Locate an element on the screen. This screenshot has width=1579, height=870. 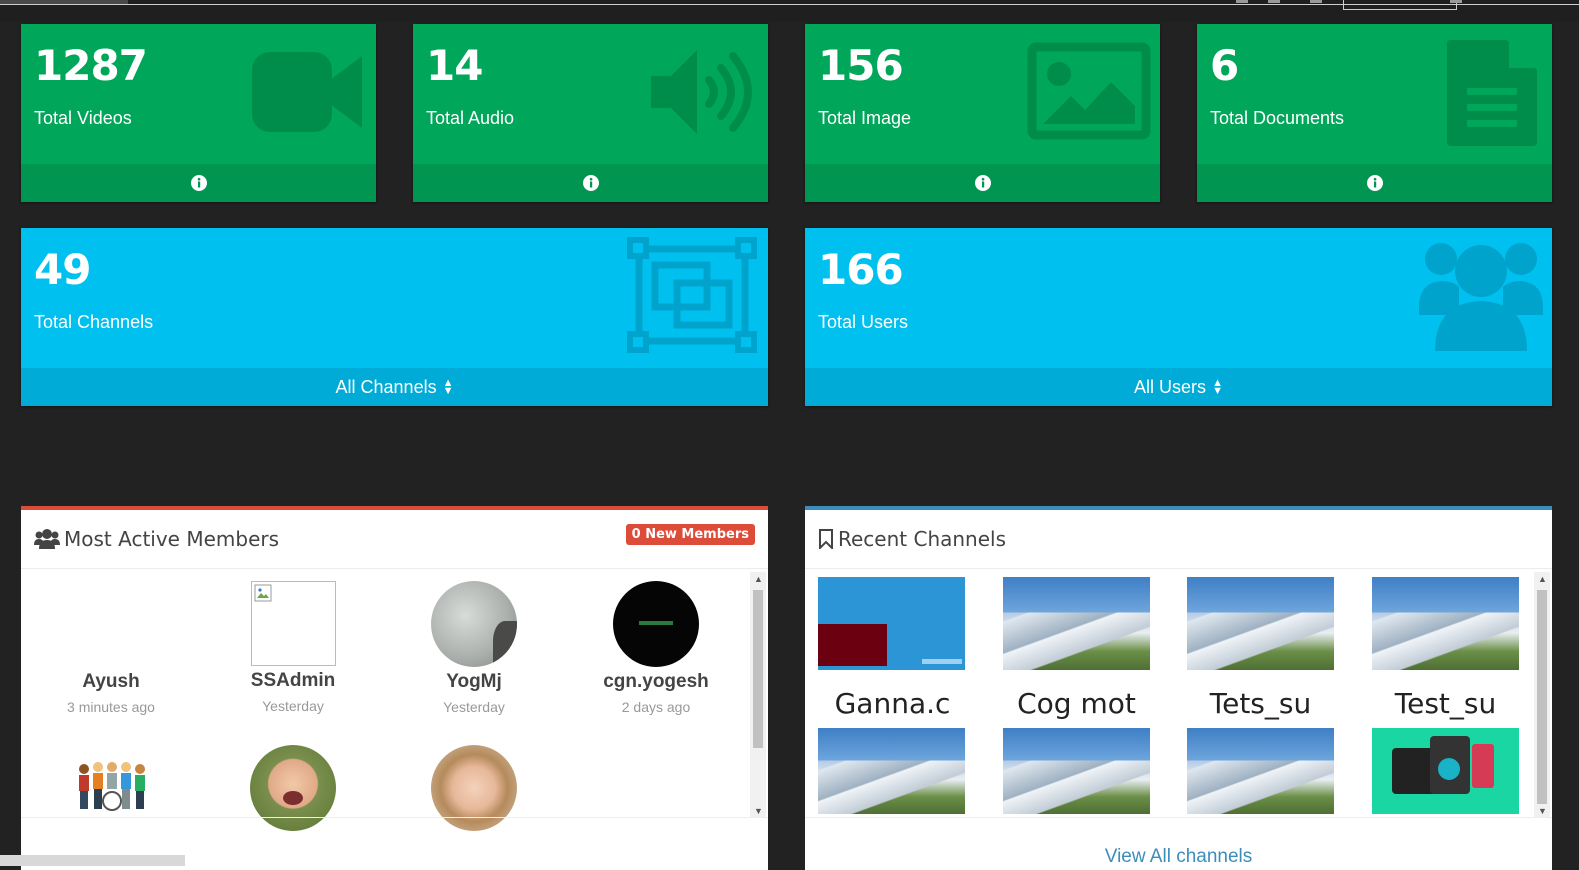
channels-scrollbar: ▲ ▼ is located at coordinates (1542, 695).